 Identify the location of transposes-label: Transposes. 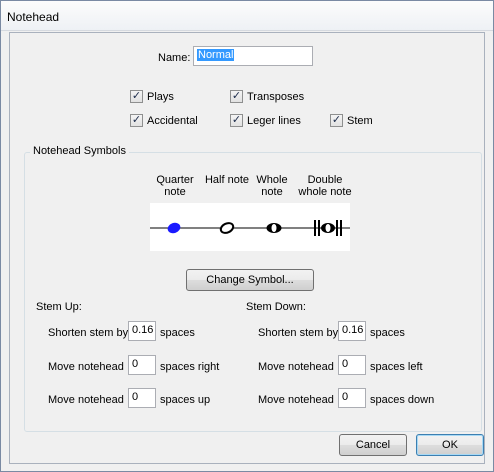
(276, 96).